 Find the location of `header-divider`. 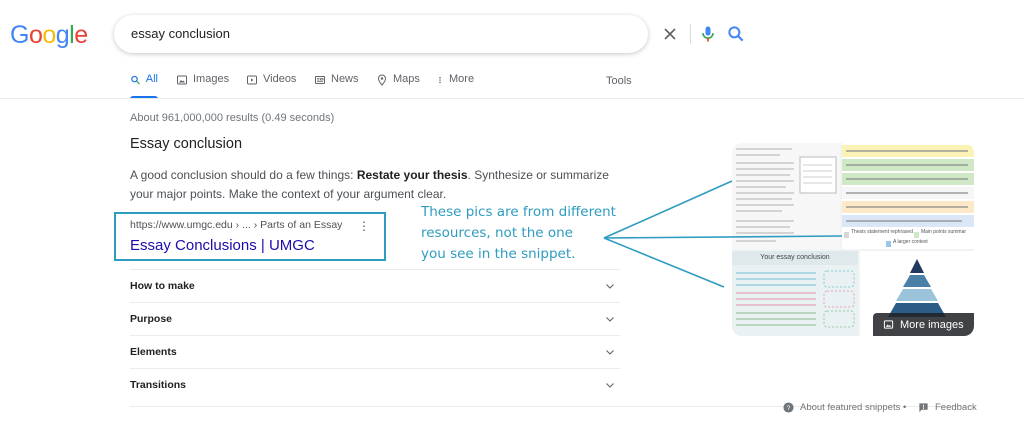

header-divider is located at coordinates (512, 98).